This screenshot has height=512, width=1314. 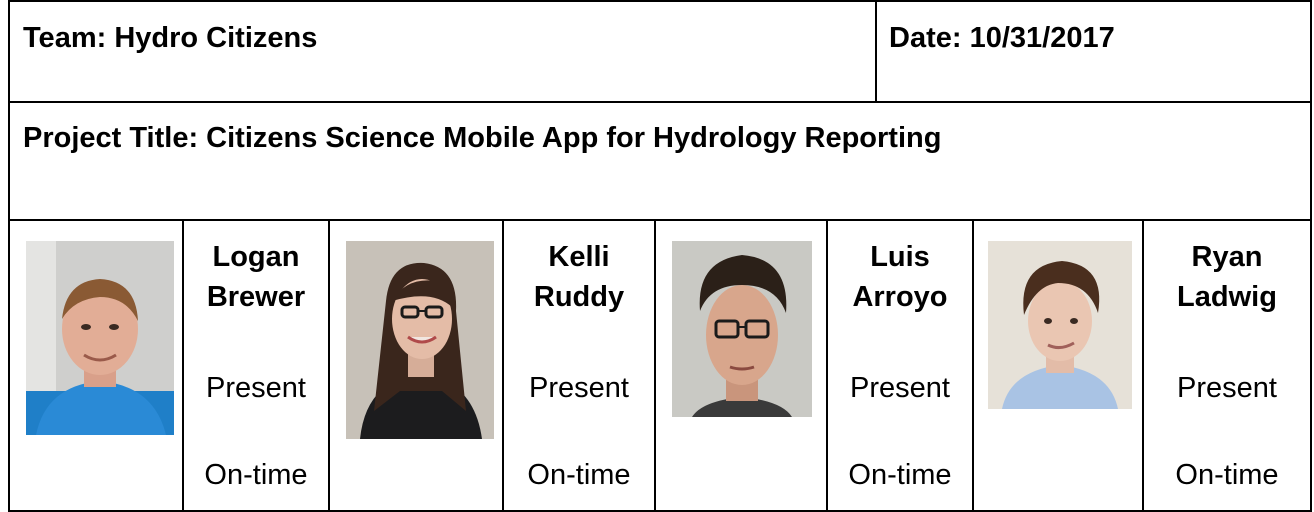 What do you see at coordinates (1227, 257) in the screenshot?
I see `member-first-name: Ryan` at bounding box center [1227, 257].